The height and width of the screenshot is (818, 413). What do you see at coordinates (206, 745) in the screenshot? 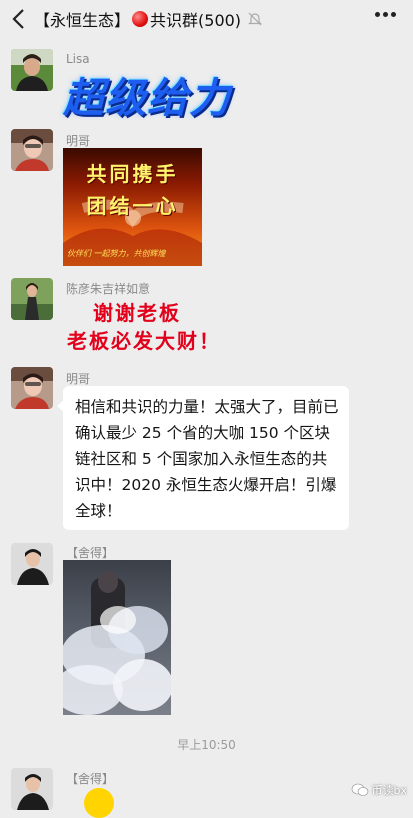
I see `timestamp: 早上10:50` at bounding box center [206, 745].